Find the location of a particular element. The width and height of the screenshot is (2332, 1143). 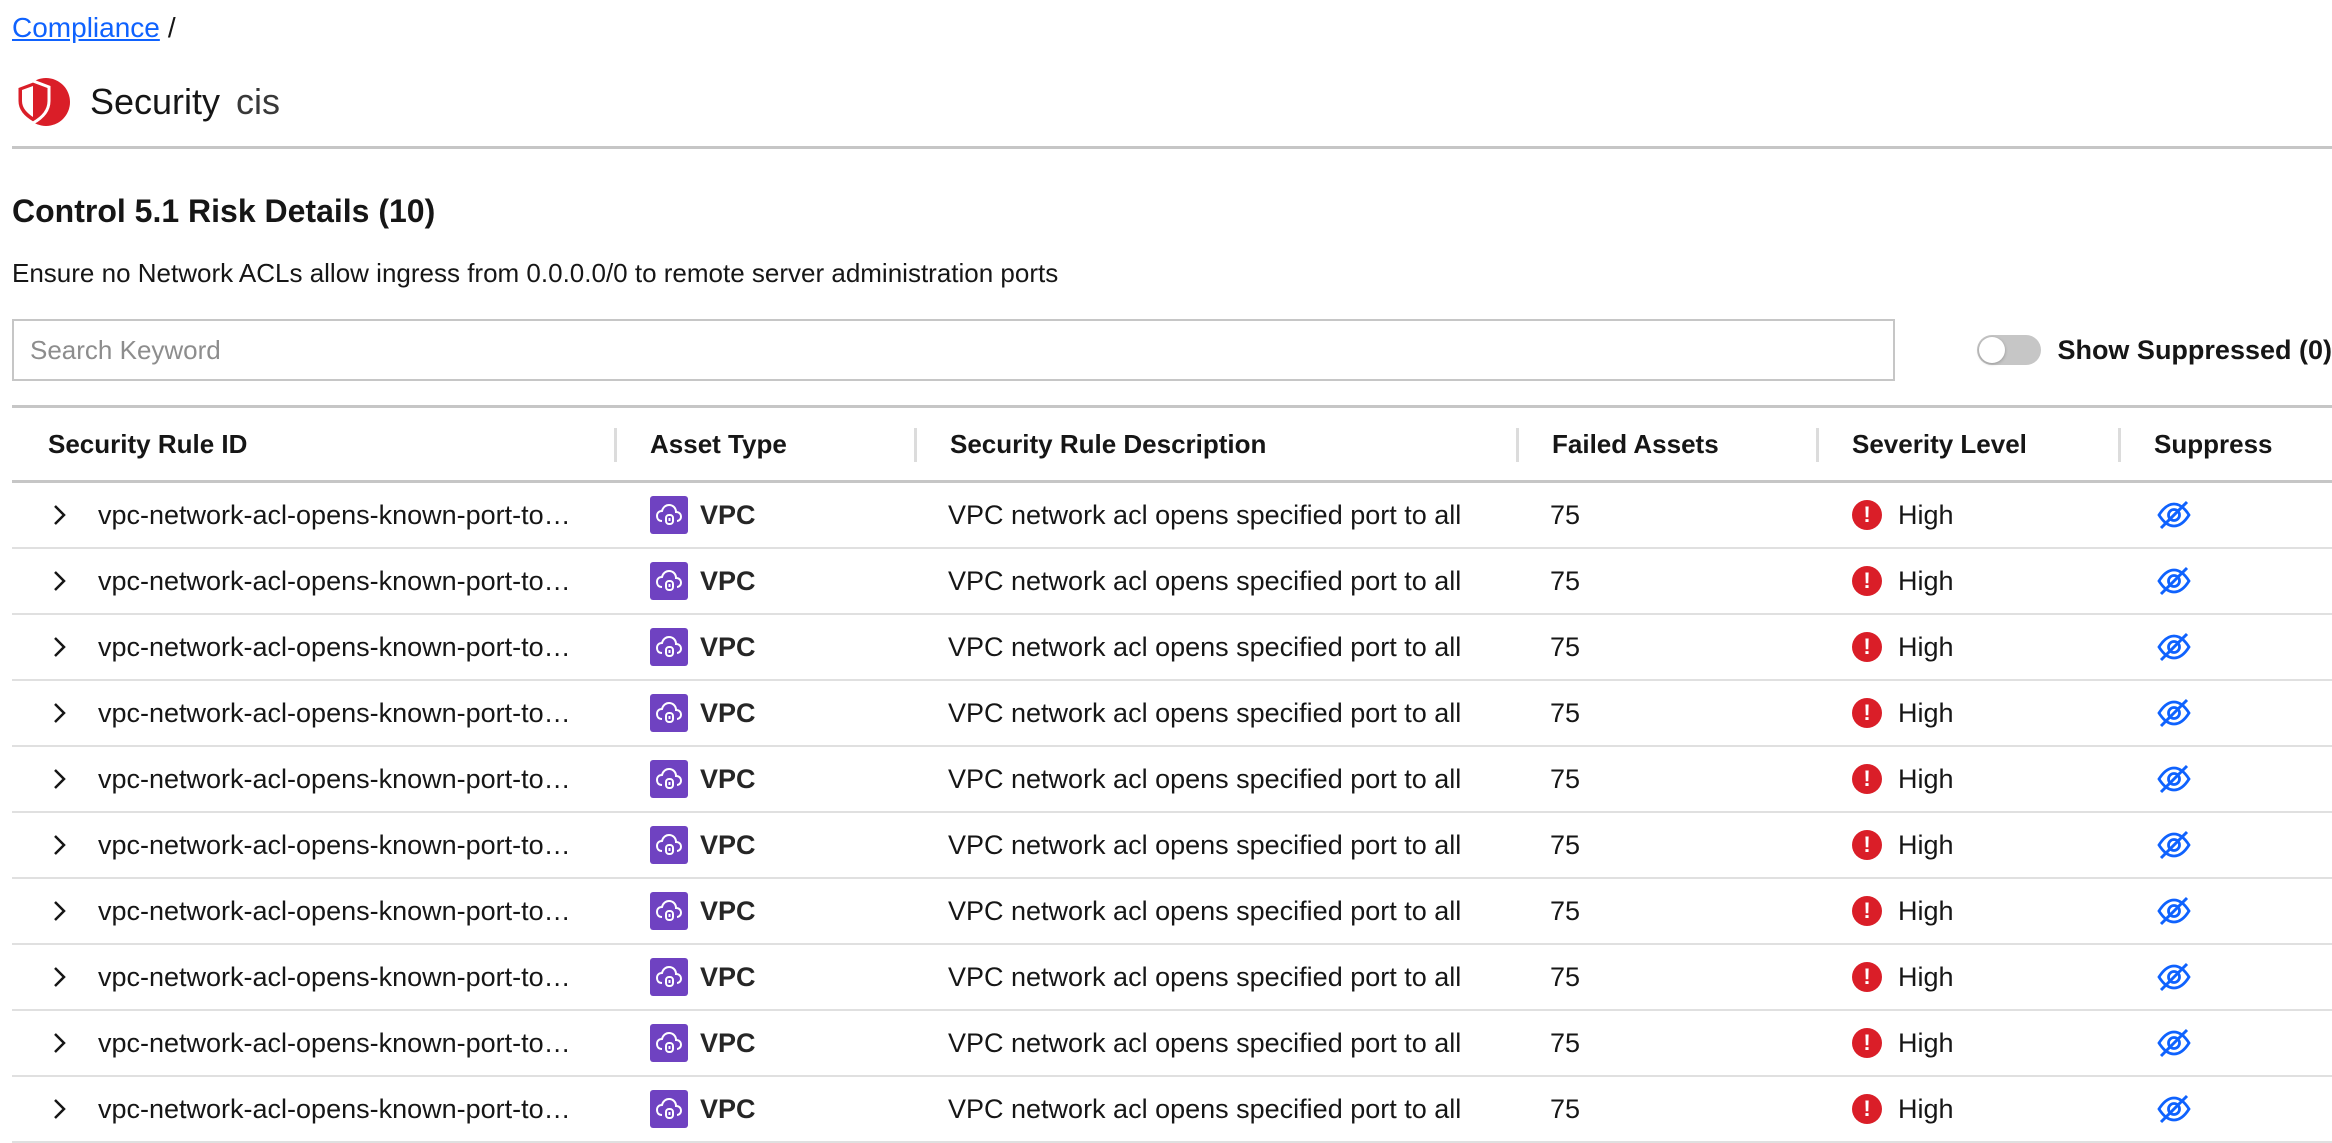

column-header-severity: Severity Level is located at coordinates (1967, 444).